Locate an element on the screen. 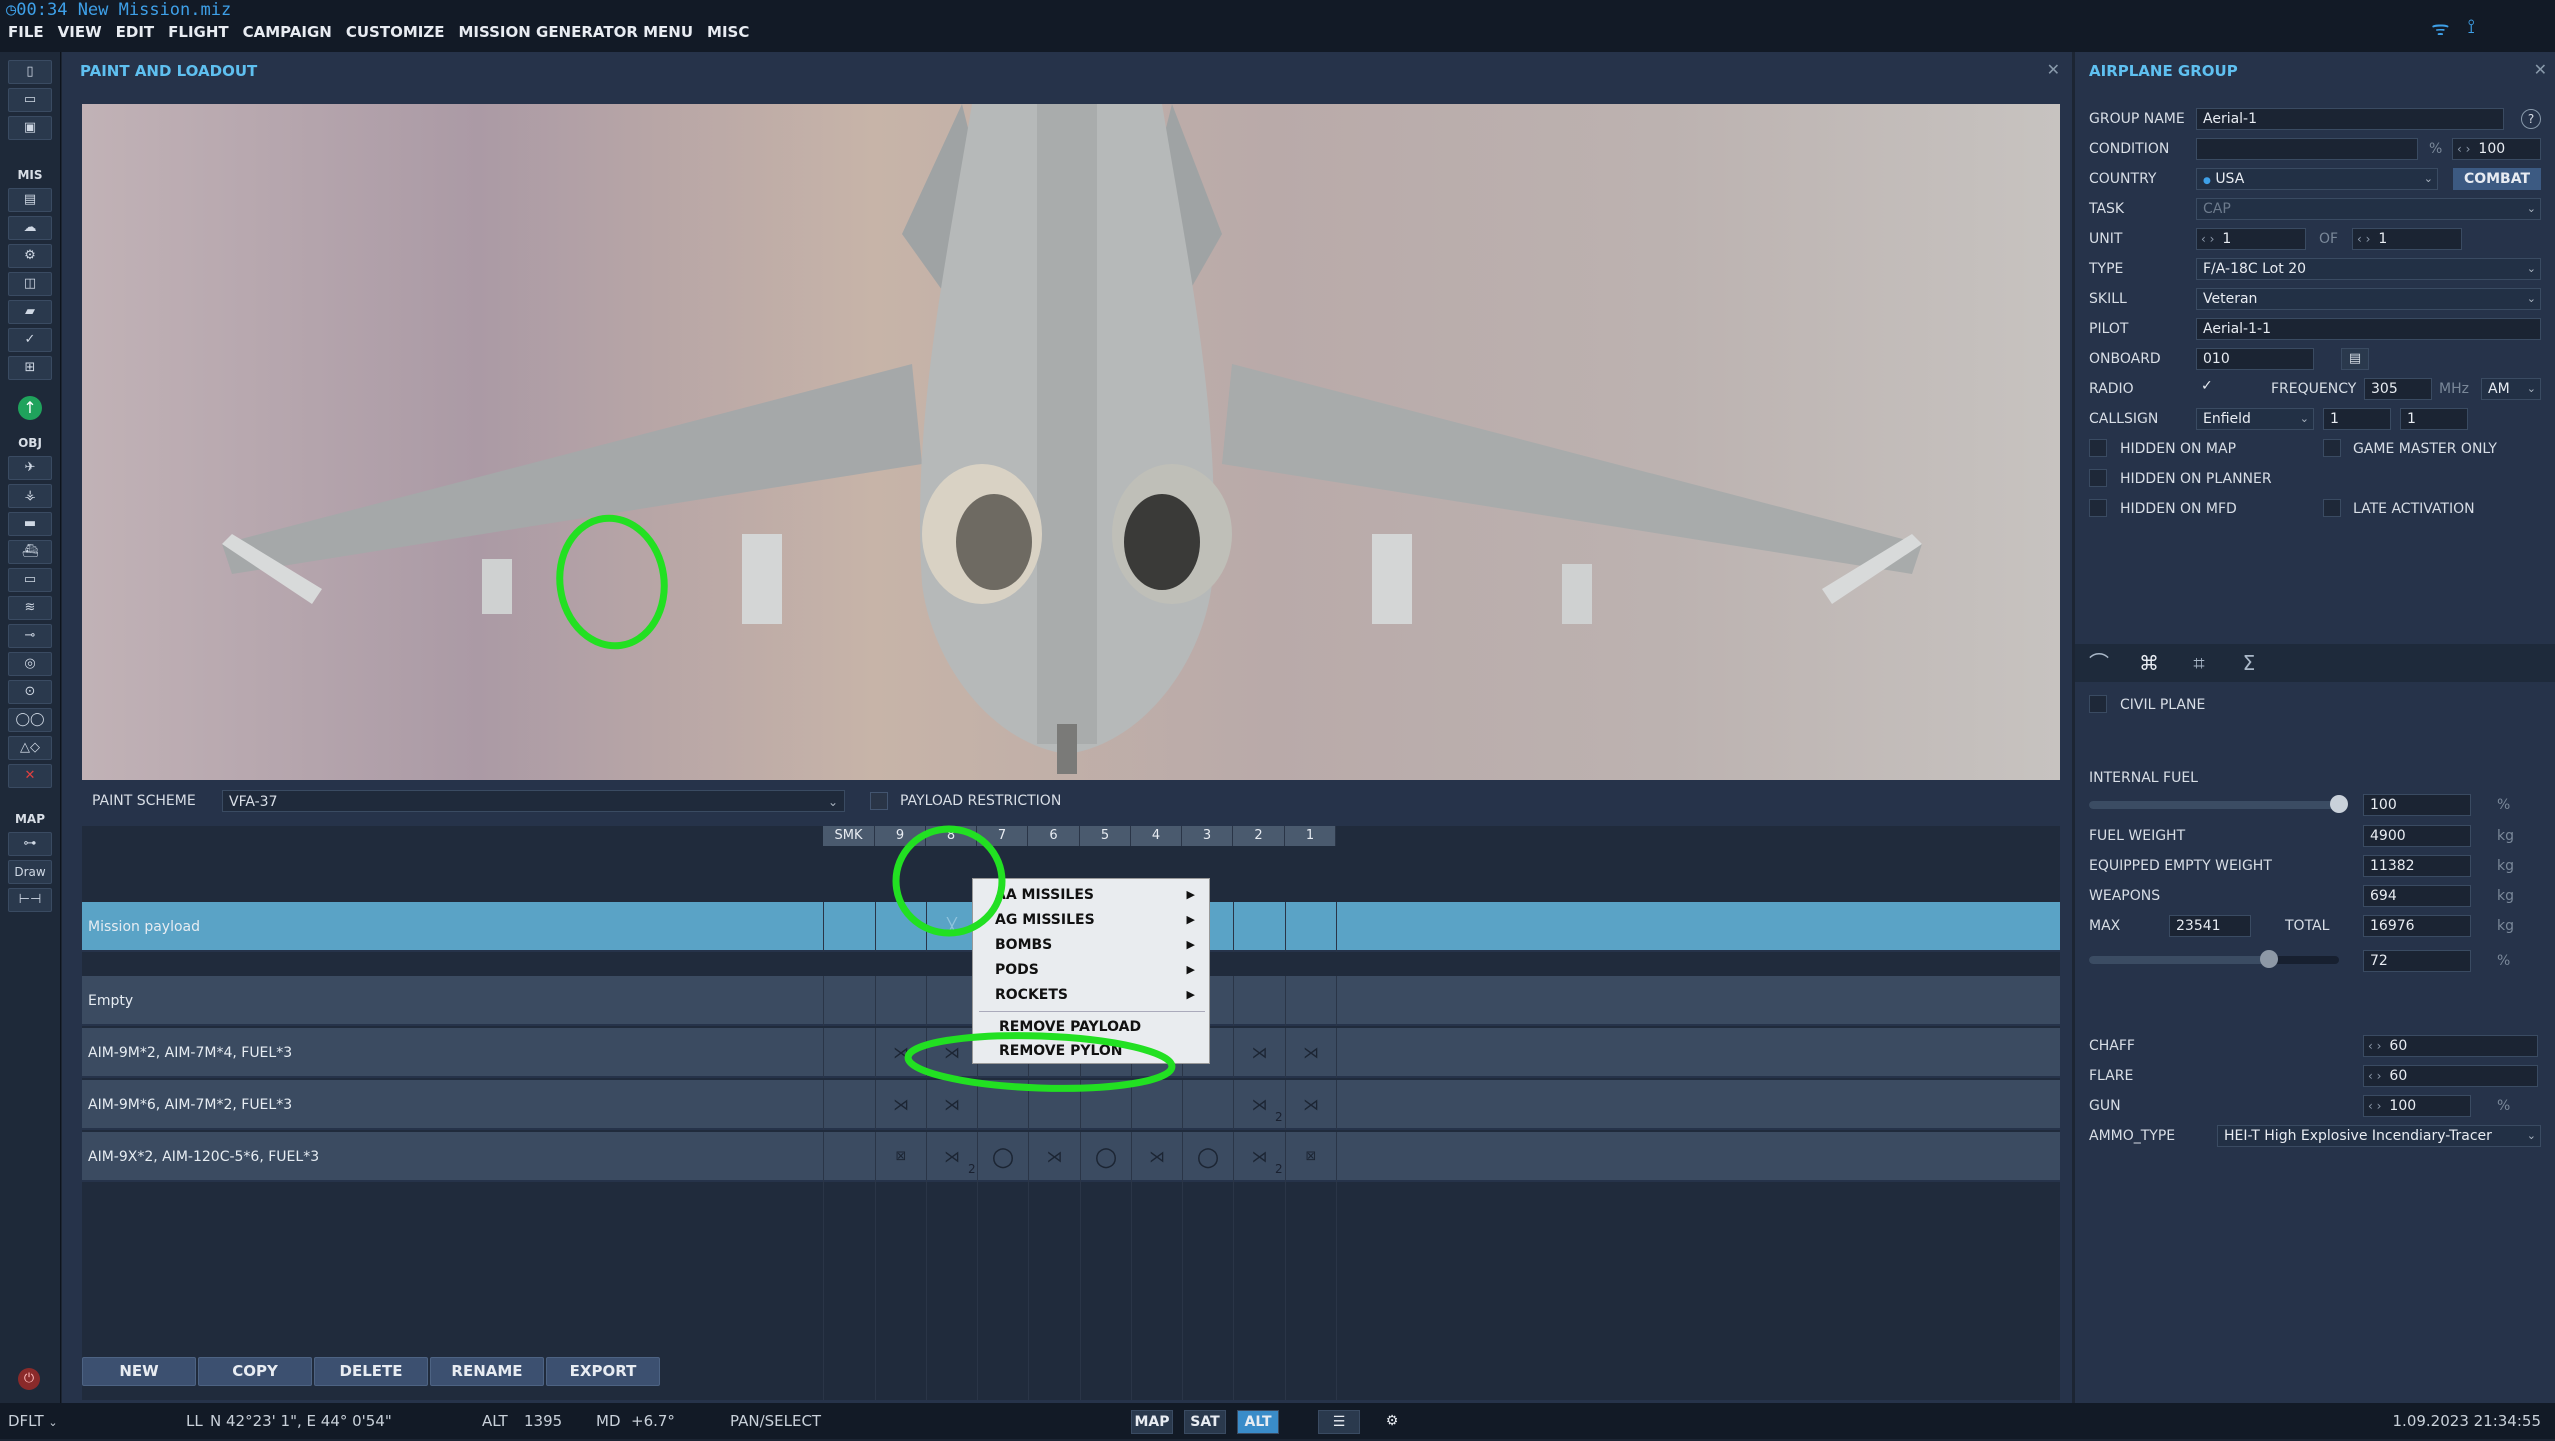 The height and width of the screenshot is (1441, 2555). menu-item-aa-missiles: AA MISSILES ▶ is located at coordinates (1095, 895).